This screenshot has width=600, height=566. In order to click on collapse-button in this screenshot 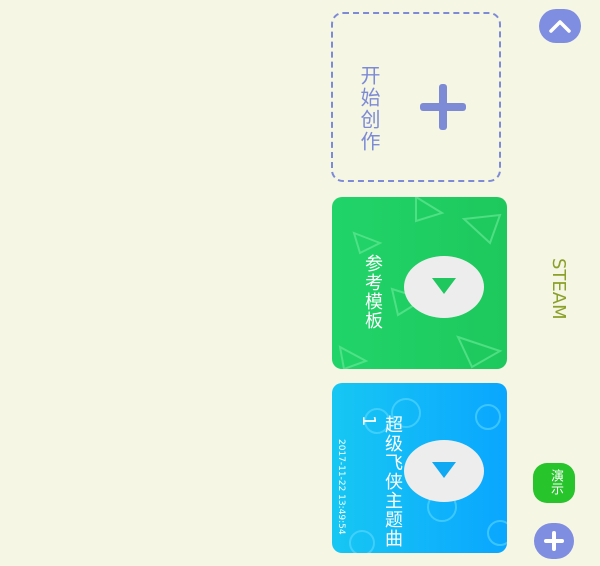, I will do `click(560, 26)`.